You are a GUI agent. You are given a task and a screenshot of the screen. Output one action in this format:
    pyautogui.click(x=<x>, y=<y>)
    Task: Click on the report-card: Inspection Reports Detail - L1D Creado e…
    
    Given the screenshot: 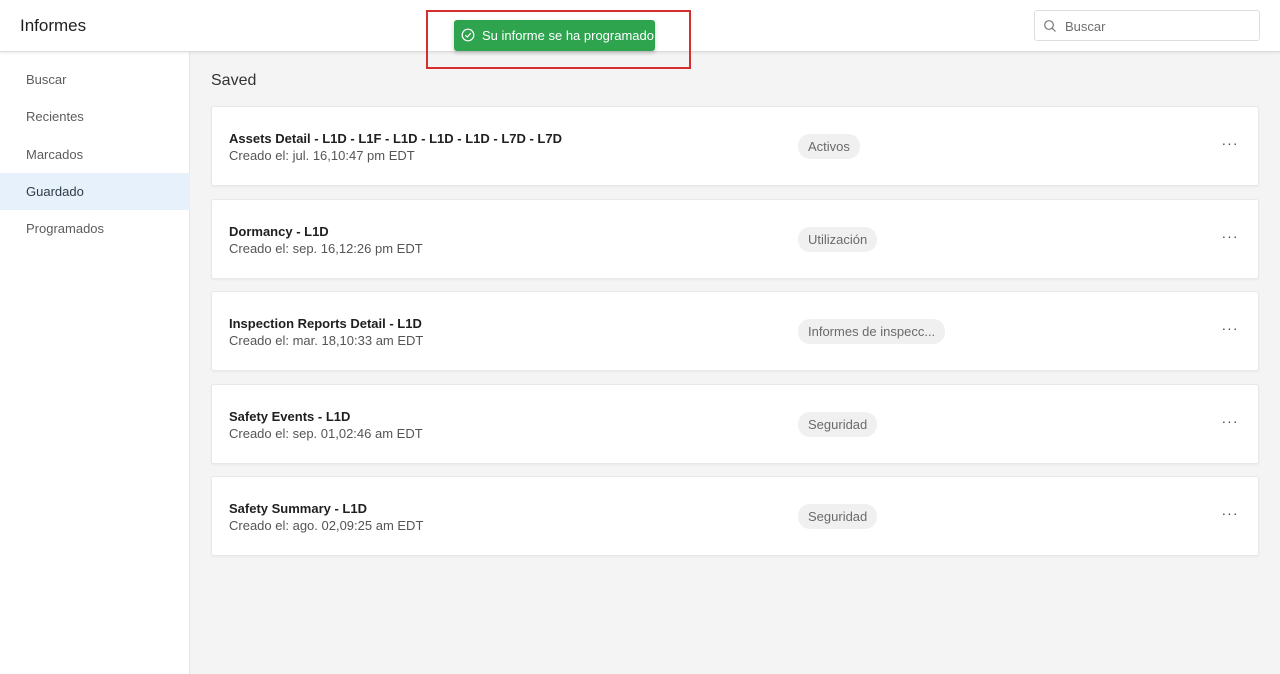 What is the action you would take?
    pyautogui.click(x=735, y=331)
    